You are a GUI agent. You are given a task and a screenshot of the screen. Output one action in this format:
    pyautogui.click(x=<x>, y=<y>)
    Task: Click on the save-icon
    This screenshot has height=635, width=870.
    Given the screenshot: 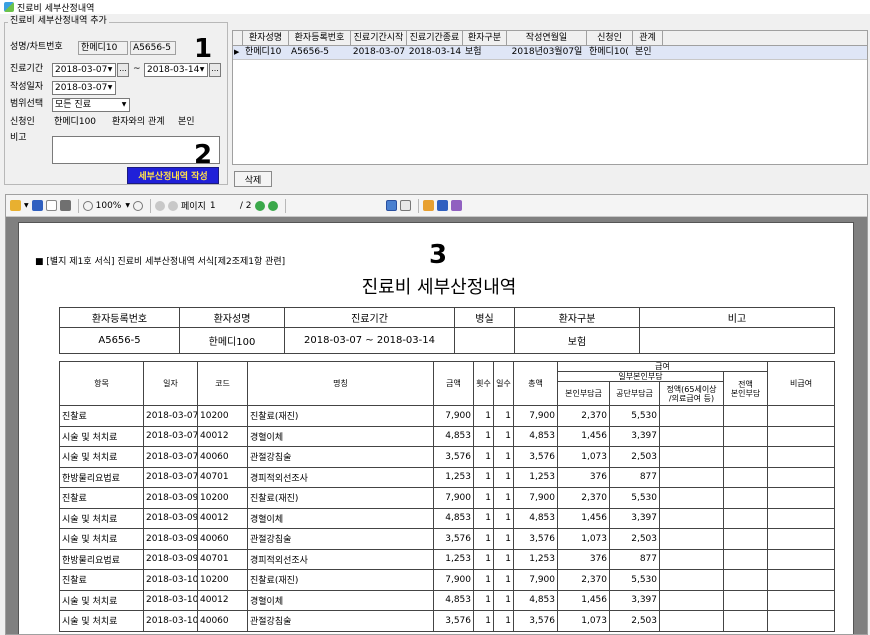 What is the action you would take?
    pyautogui.click(x=37, y=205)
    